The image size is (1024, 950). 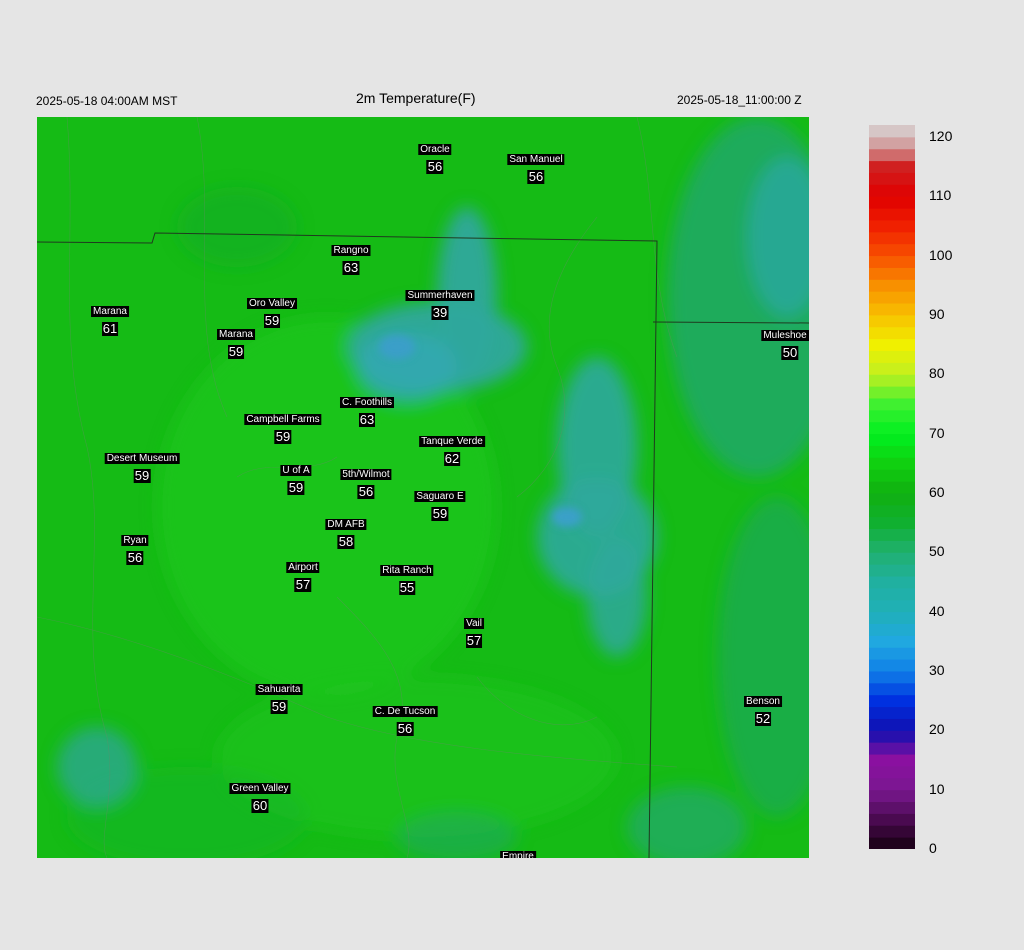 I want to click on station-marker: Benson 52, so click(x=763, y=708).